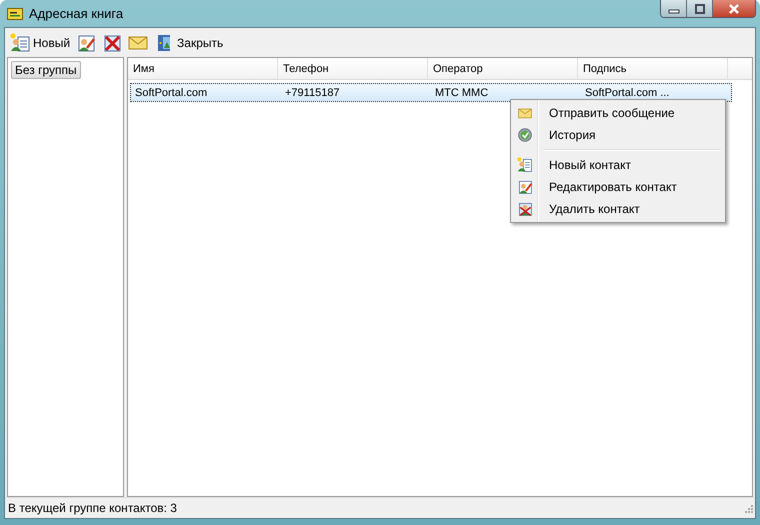 Image resolution: width=760 pixels, height=525 pixels. Describe the element at coordinates (618, 113) in the screenshot. I see `menu-item: Отправить сообщение` at that location.